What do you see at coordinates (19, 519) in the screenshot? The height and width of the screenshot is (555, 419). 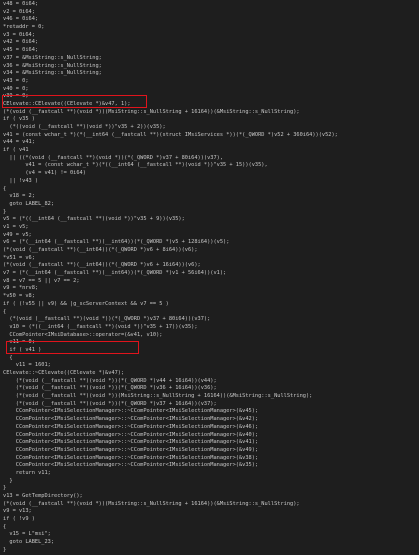 I see `code-line: if ( !v9 )` at bounding box center [19, 519].